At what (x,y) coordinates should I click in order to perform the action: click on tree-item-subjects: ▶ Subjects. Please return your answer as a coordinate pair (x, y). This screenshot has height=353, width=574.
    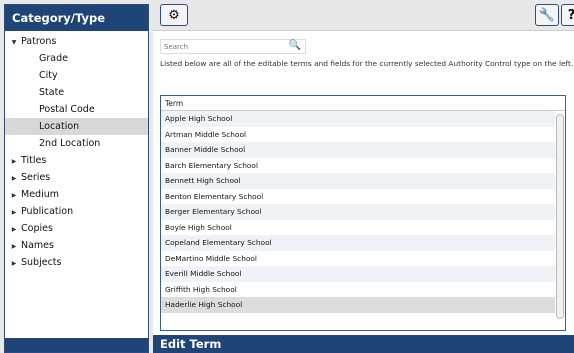
    Looking at the image, I should click on (76, 262).